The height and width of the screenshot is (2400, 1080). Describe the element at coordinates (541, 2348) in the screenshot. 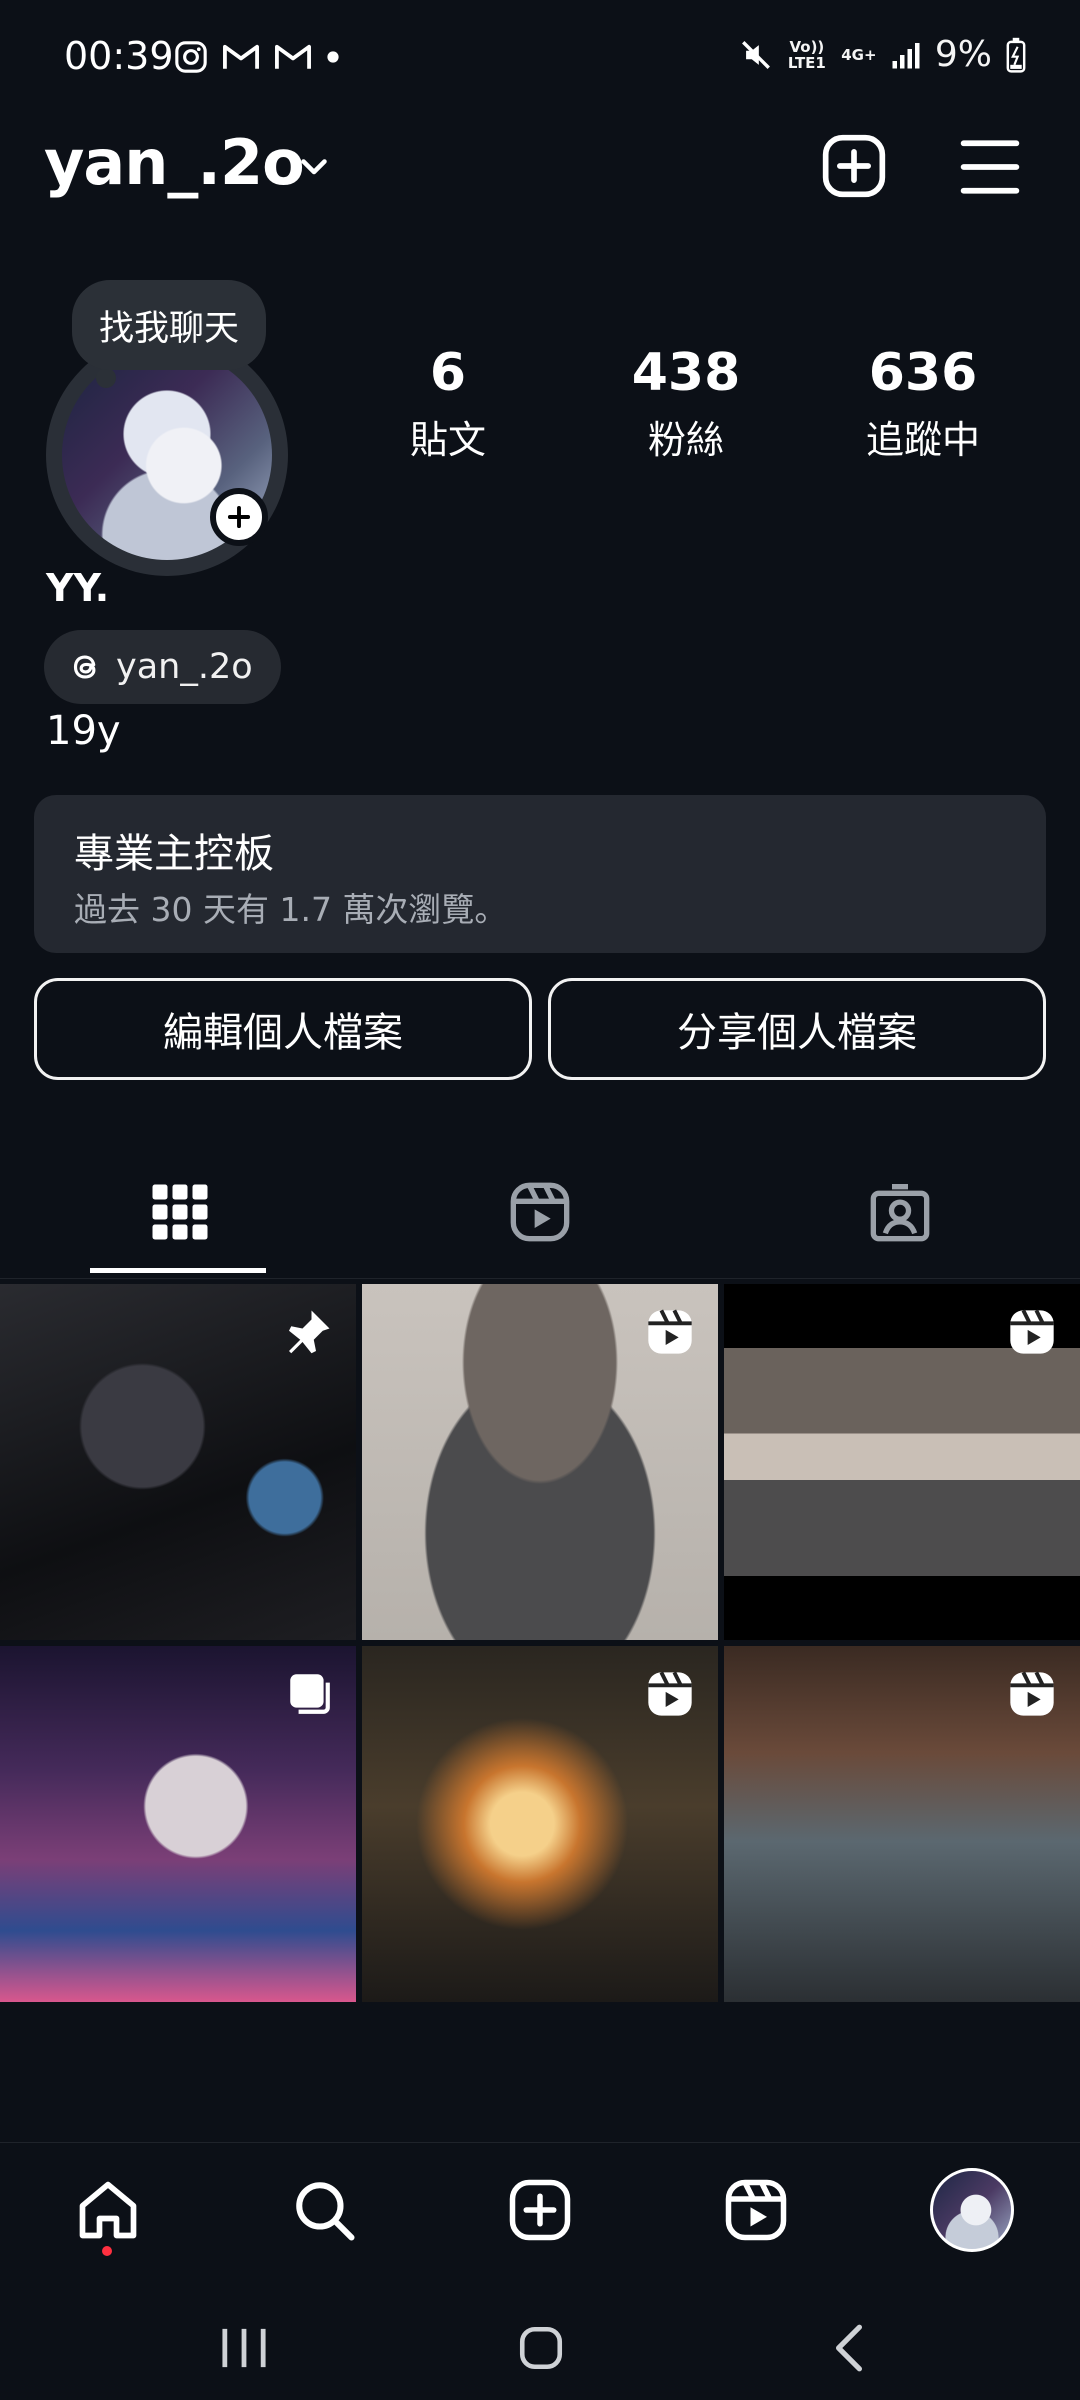

I see `home-button-icon` at that location.